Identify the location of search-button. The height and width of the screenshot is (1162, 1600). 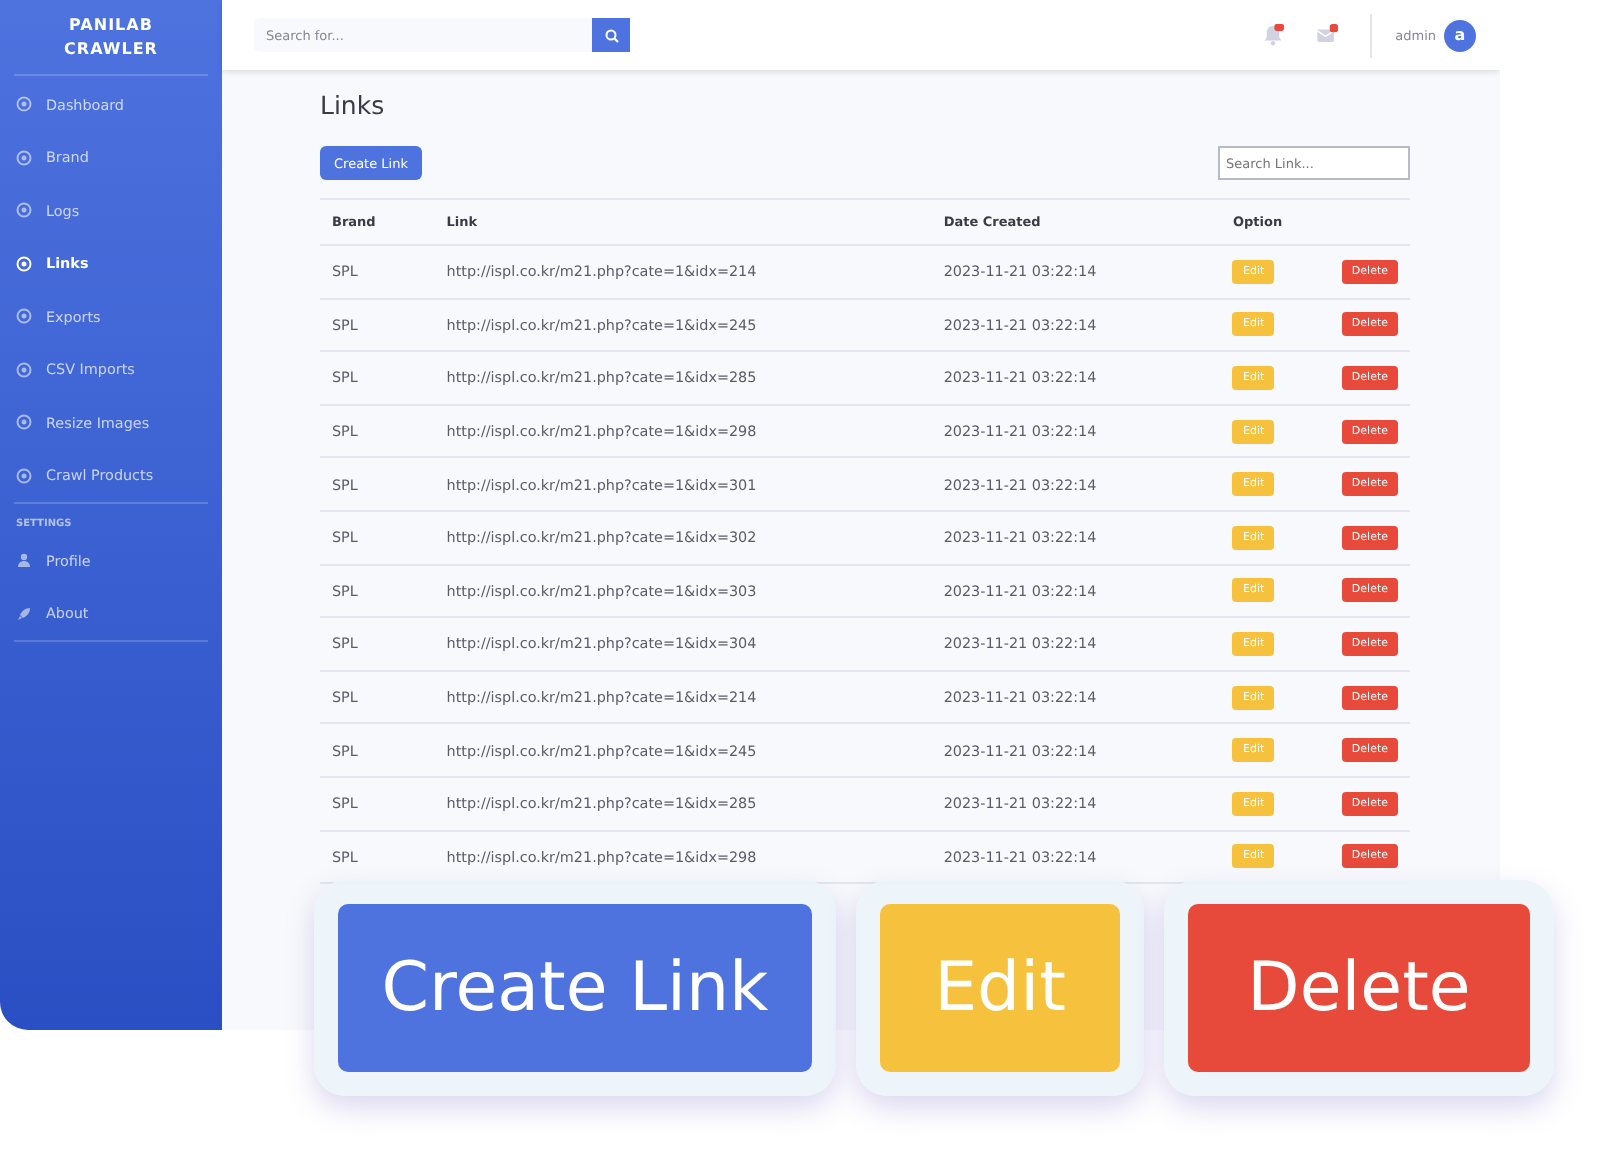
(611, 35).